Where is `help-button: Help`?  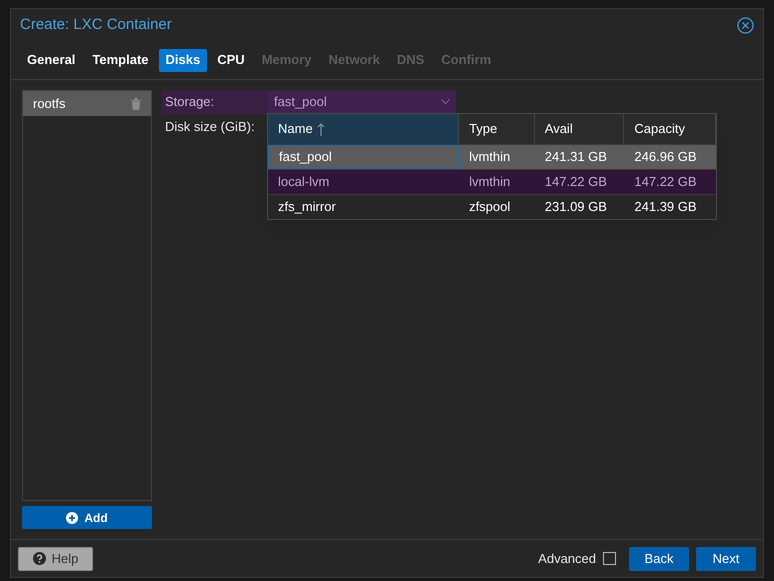 help-button: Help is located at coordinates (55, 558).